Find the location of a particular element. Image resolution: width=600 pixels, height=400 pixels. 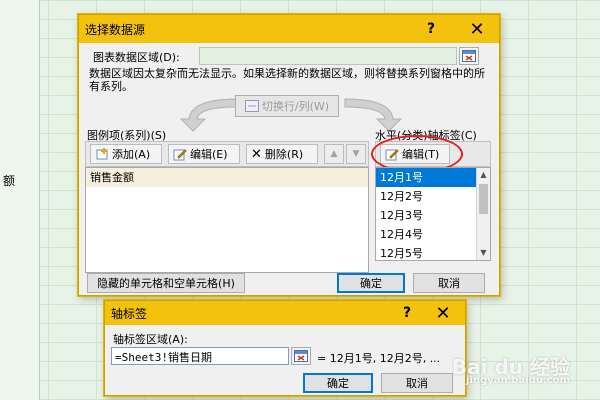

switch-row-column-label: 切换行/列(W) is located at coordinates (295, 106).